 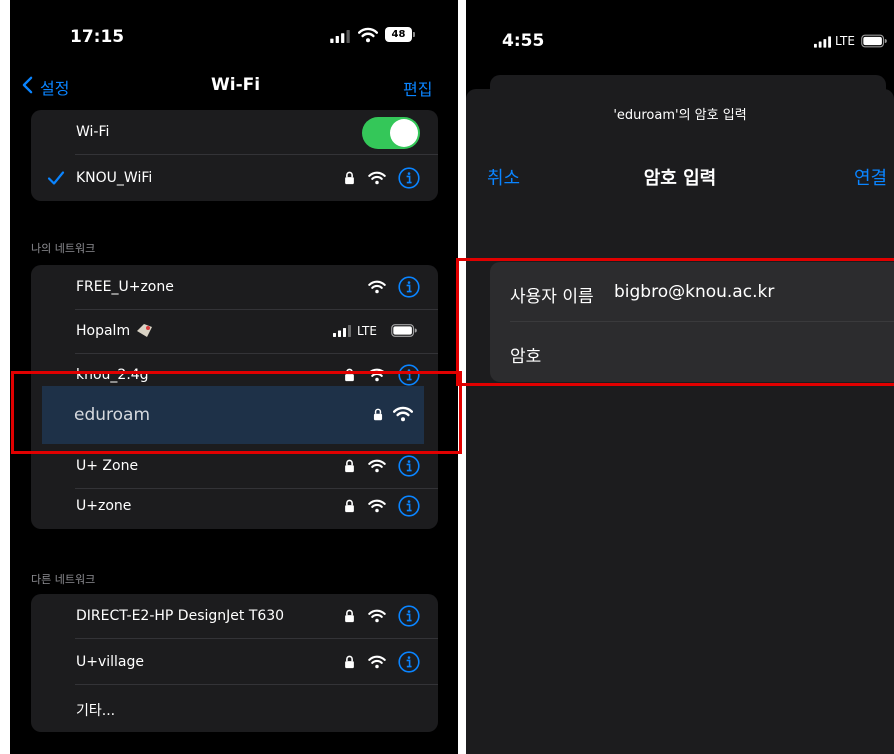 I want to click on password-prompt: 'eduroam'의 암호 입력, so click(x=680, y=115).